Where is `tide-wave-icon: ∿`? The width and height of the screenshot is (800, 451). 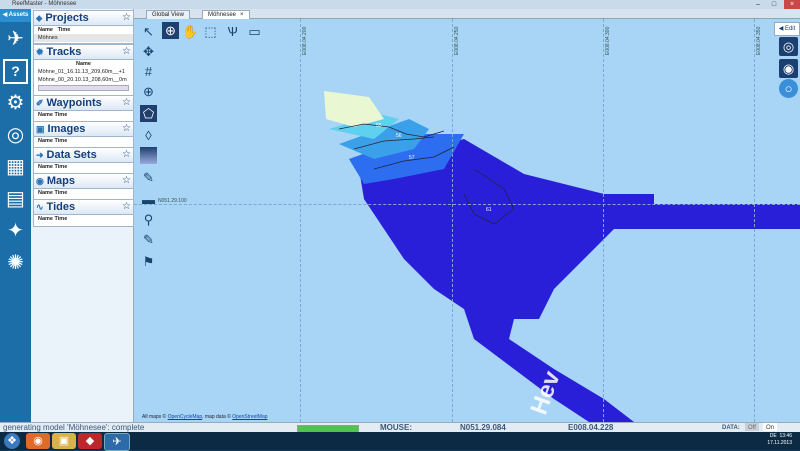 tide-wave-icon: ∿ is located at coordinates (40, 207).